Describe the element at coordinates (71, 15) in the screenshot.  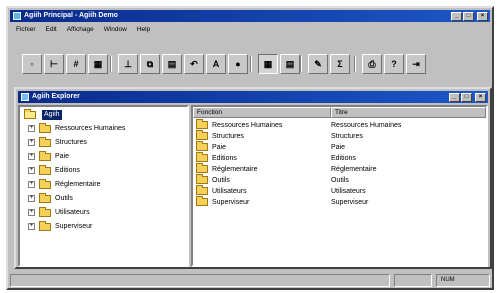
I see `window-title: Agiih Principal - Agiih Demo` at that location.